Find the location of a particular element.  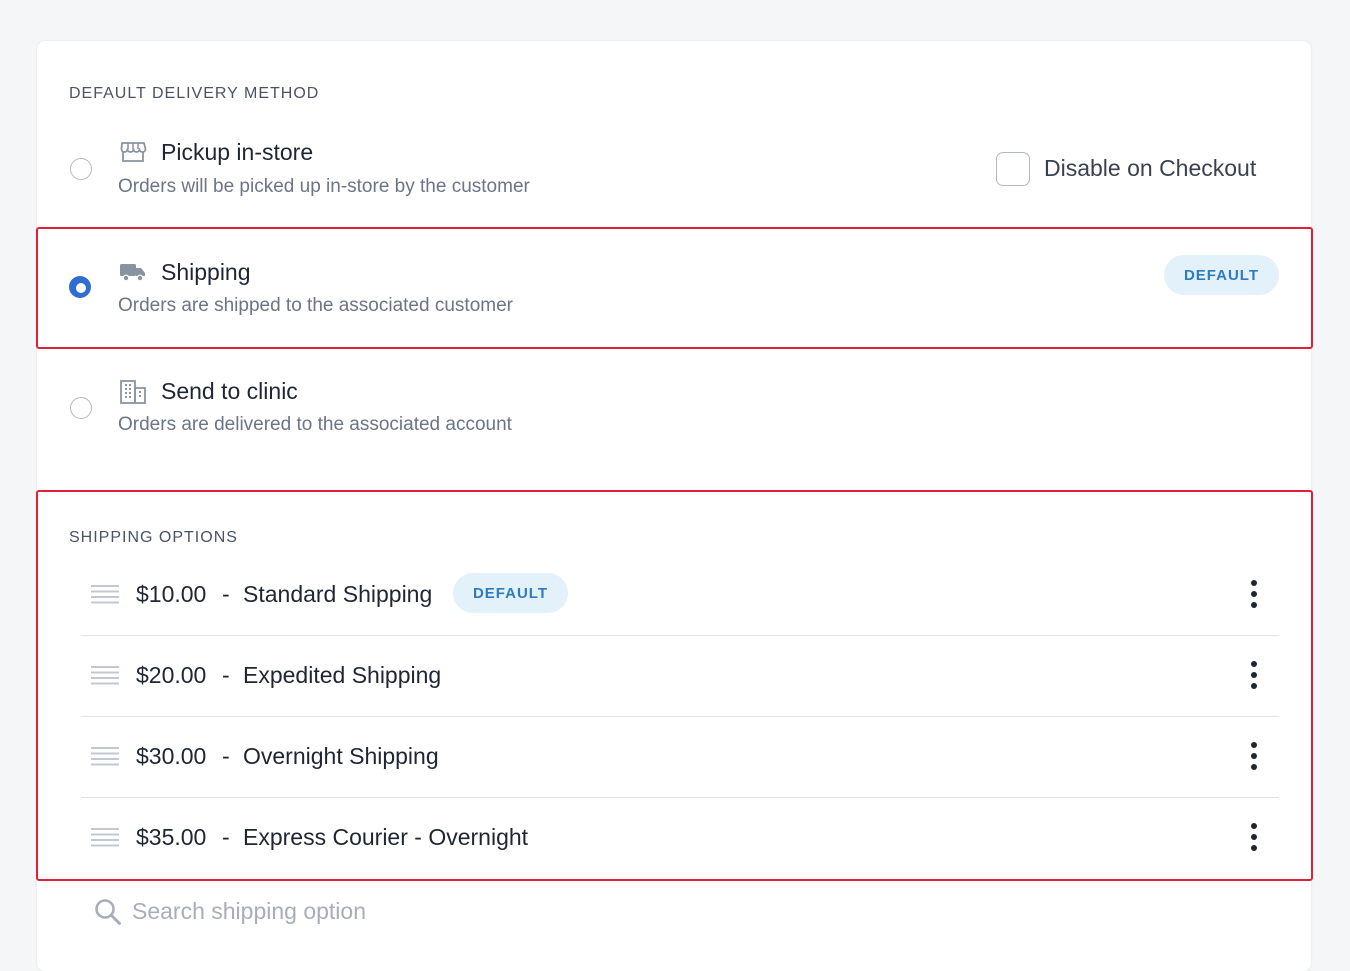

option-name: Standard Shipping is located at coordinates (338, 594).